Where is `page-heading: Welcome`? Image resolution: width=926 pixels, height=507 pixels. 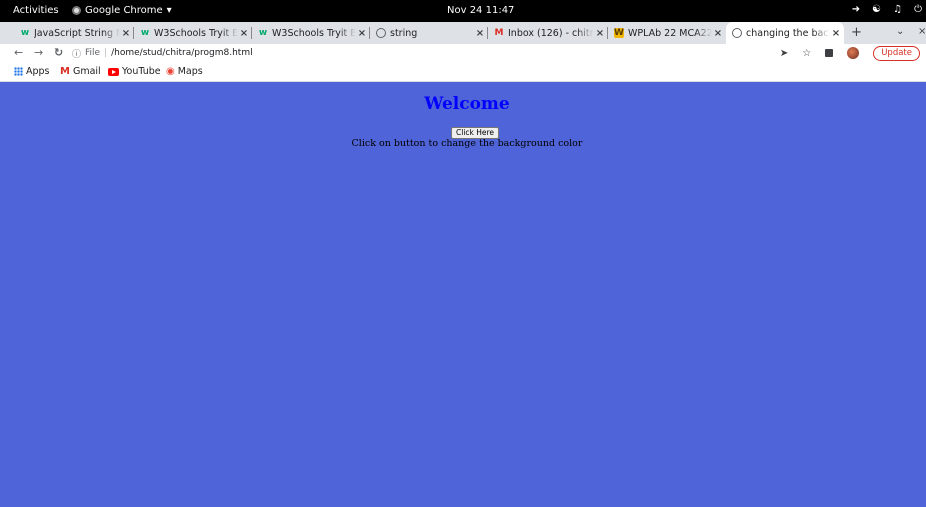 page-heading: Welcome is located at coordinates (467, 104).